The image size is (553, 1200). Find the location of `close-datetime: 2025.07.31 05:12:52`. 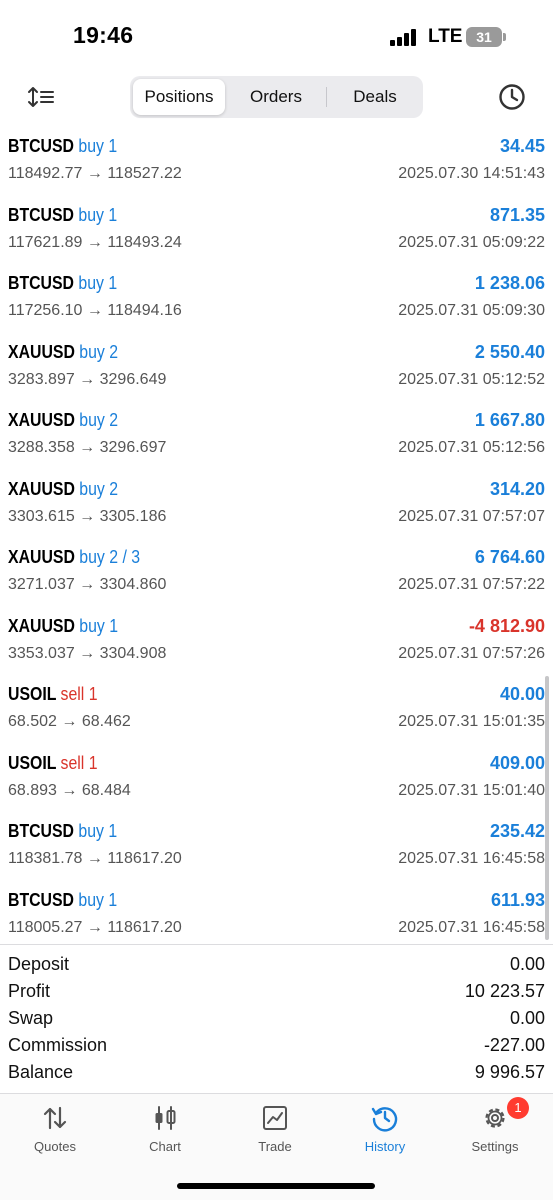

close-datetime: 2025.07.31 05:12:52 is located at coordinates (471, 379).